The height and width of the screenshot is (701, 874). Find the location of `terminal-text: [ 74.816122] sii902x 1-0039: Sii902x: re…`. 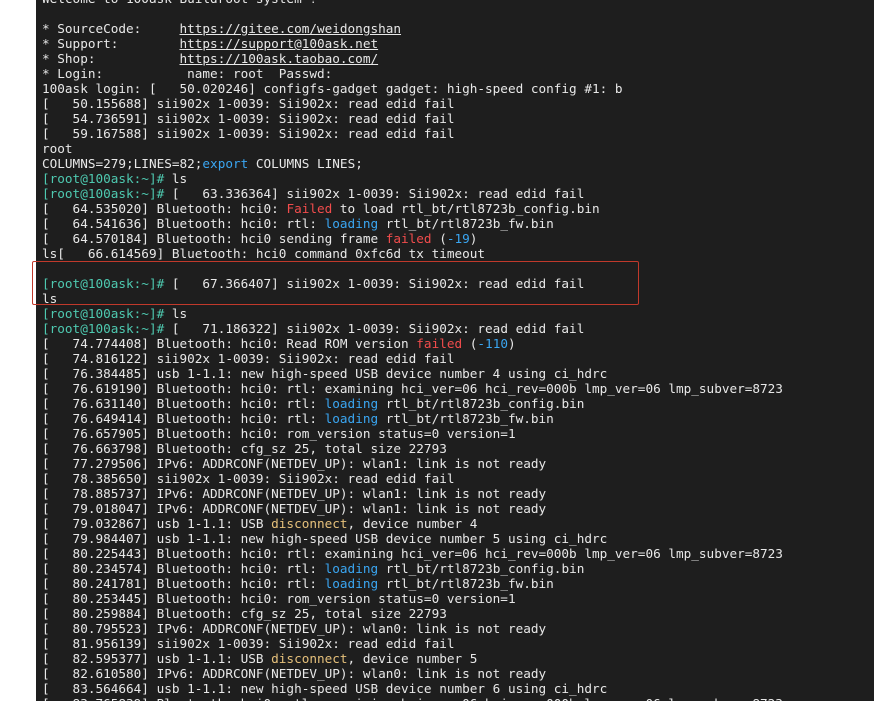

terminal-text: [ 74.816122] sii902x 1-0039: Sii902x: re… is located at coordinates (248, 358).